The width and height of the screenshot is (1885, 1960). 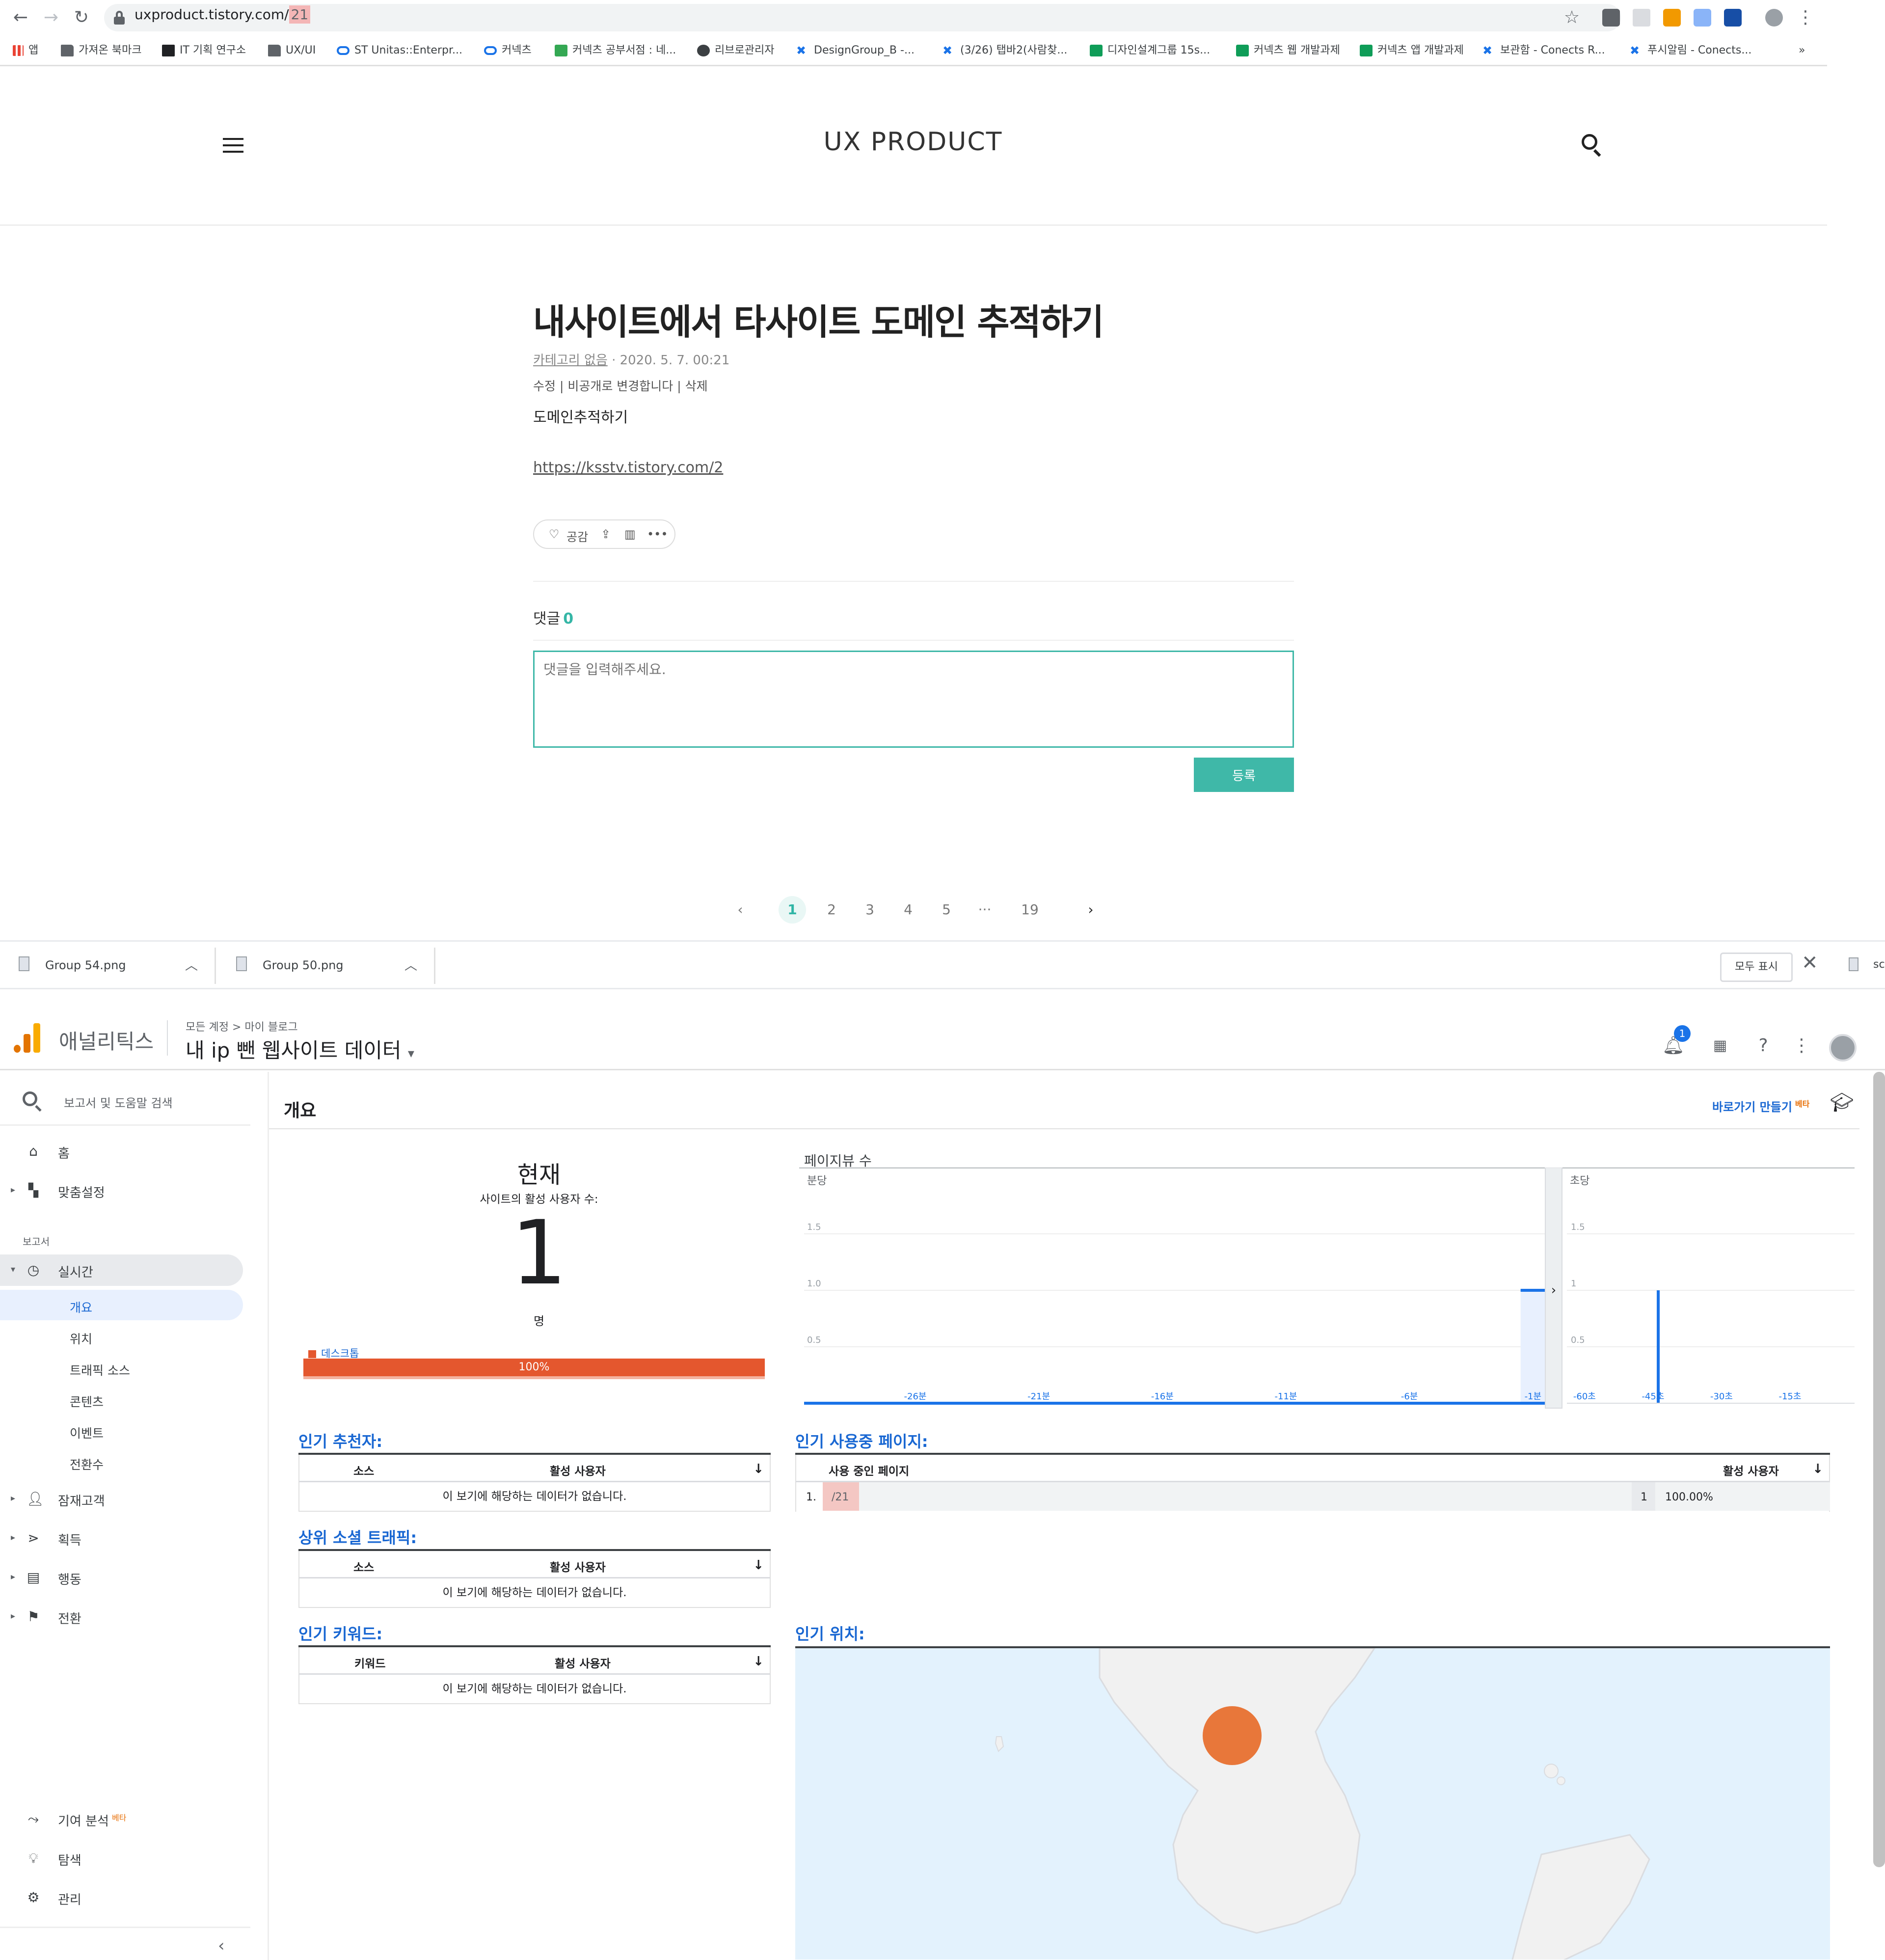 What do you see at coordinates (908, 910) in the screenshot?
I see `page-number: 4` at bounding box center [908, 910].